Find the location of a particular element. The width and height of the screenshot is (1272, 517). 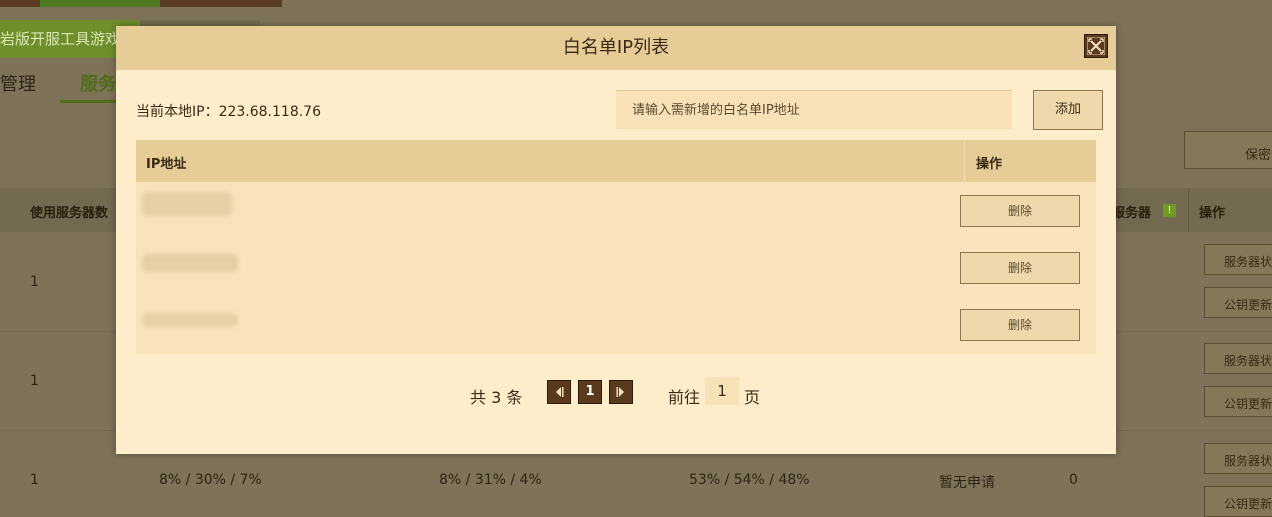

add-button: 添加 is located at coordinates (1068, 110).